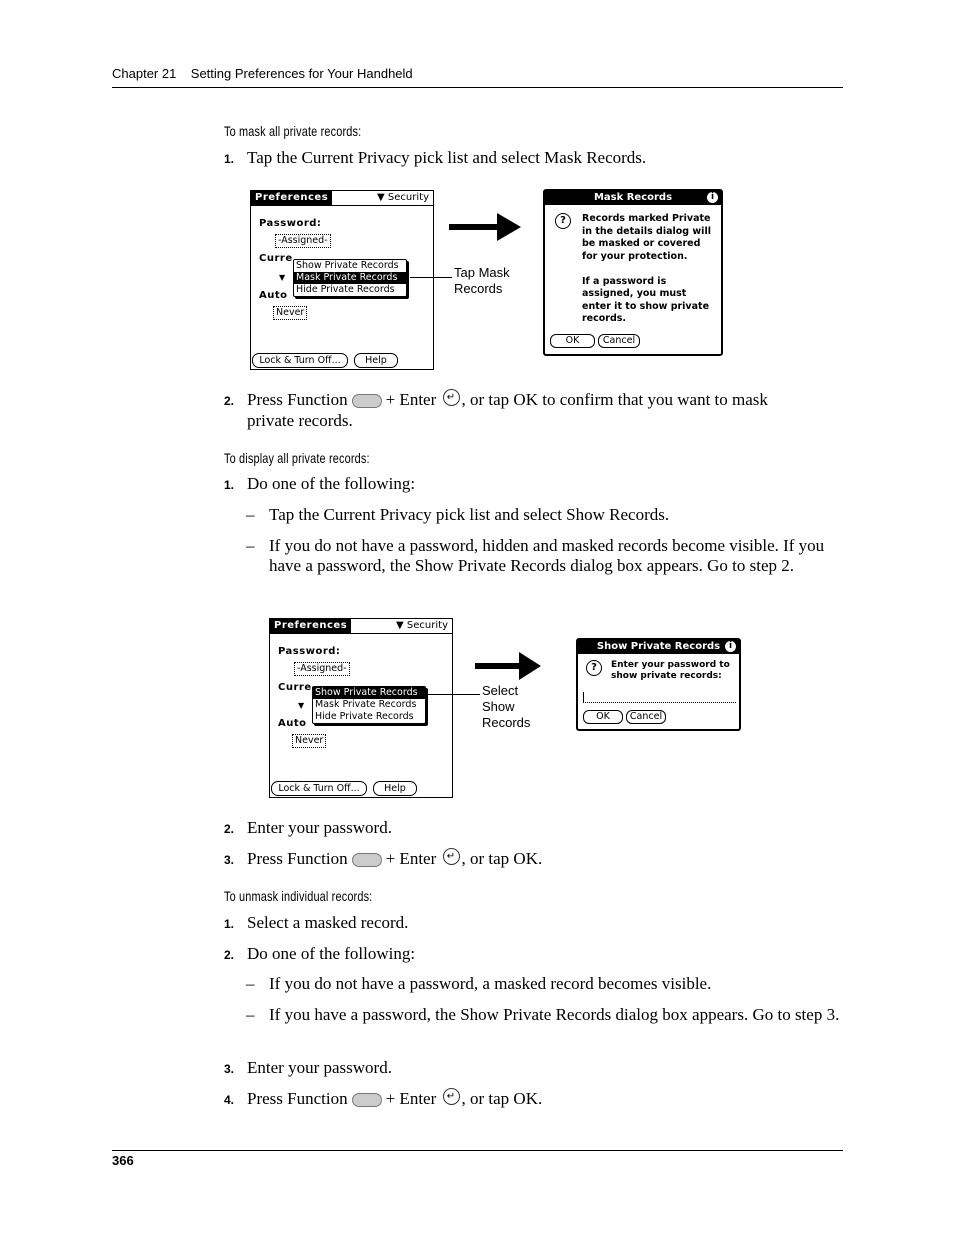  What do you see at coordinates (308, 827) in the screenshot?
I see `step: 2. Enter your password.` at bounding box center [308, 827].